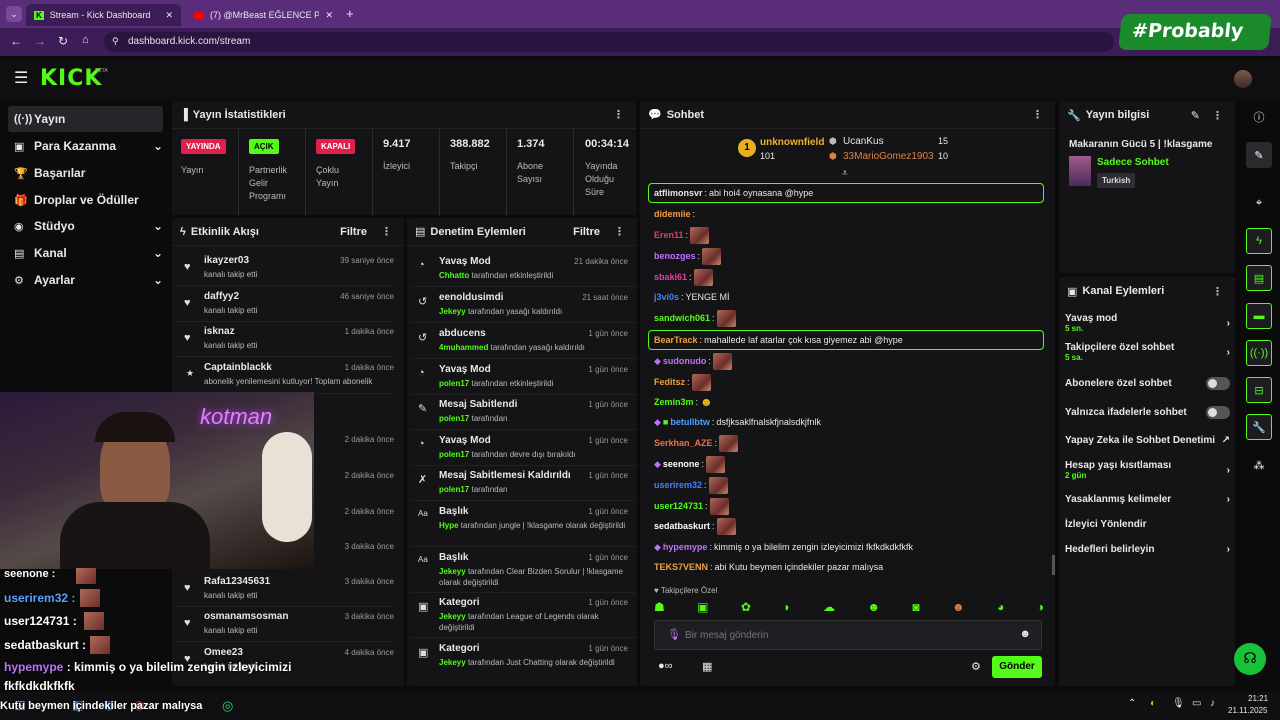  Describe the element at coordinates (672, 214) in the screenshot. I see `chat-username: didemiie` at that location.